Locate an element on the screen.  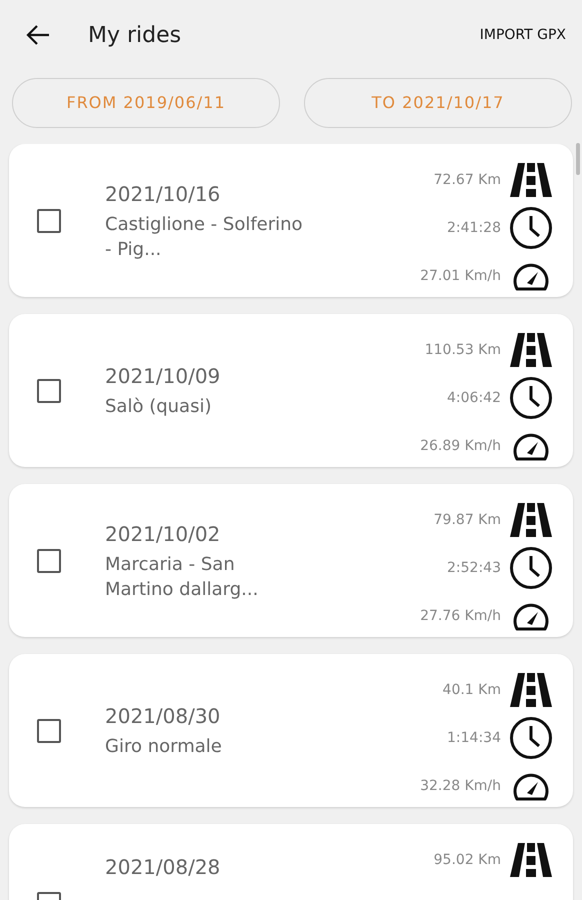
ride-duration: 4:06:42 is located at coordinates (474, 398).